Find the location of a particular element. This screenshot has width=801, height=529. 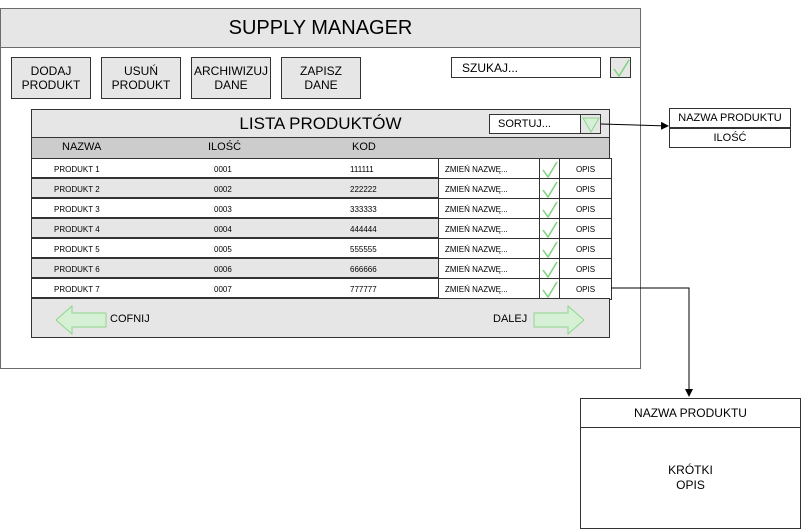

description-popup-body: KRÓTKI OPIS is located at coordinates (690, 477).